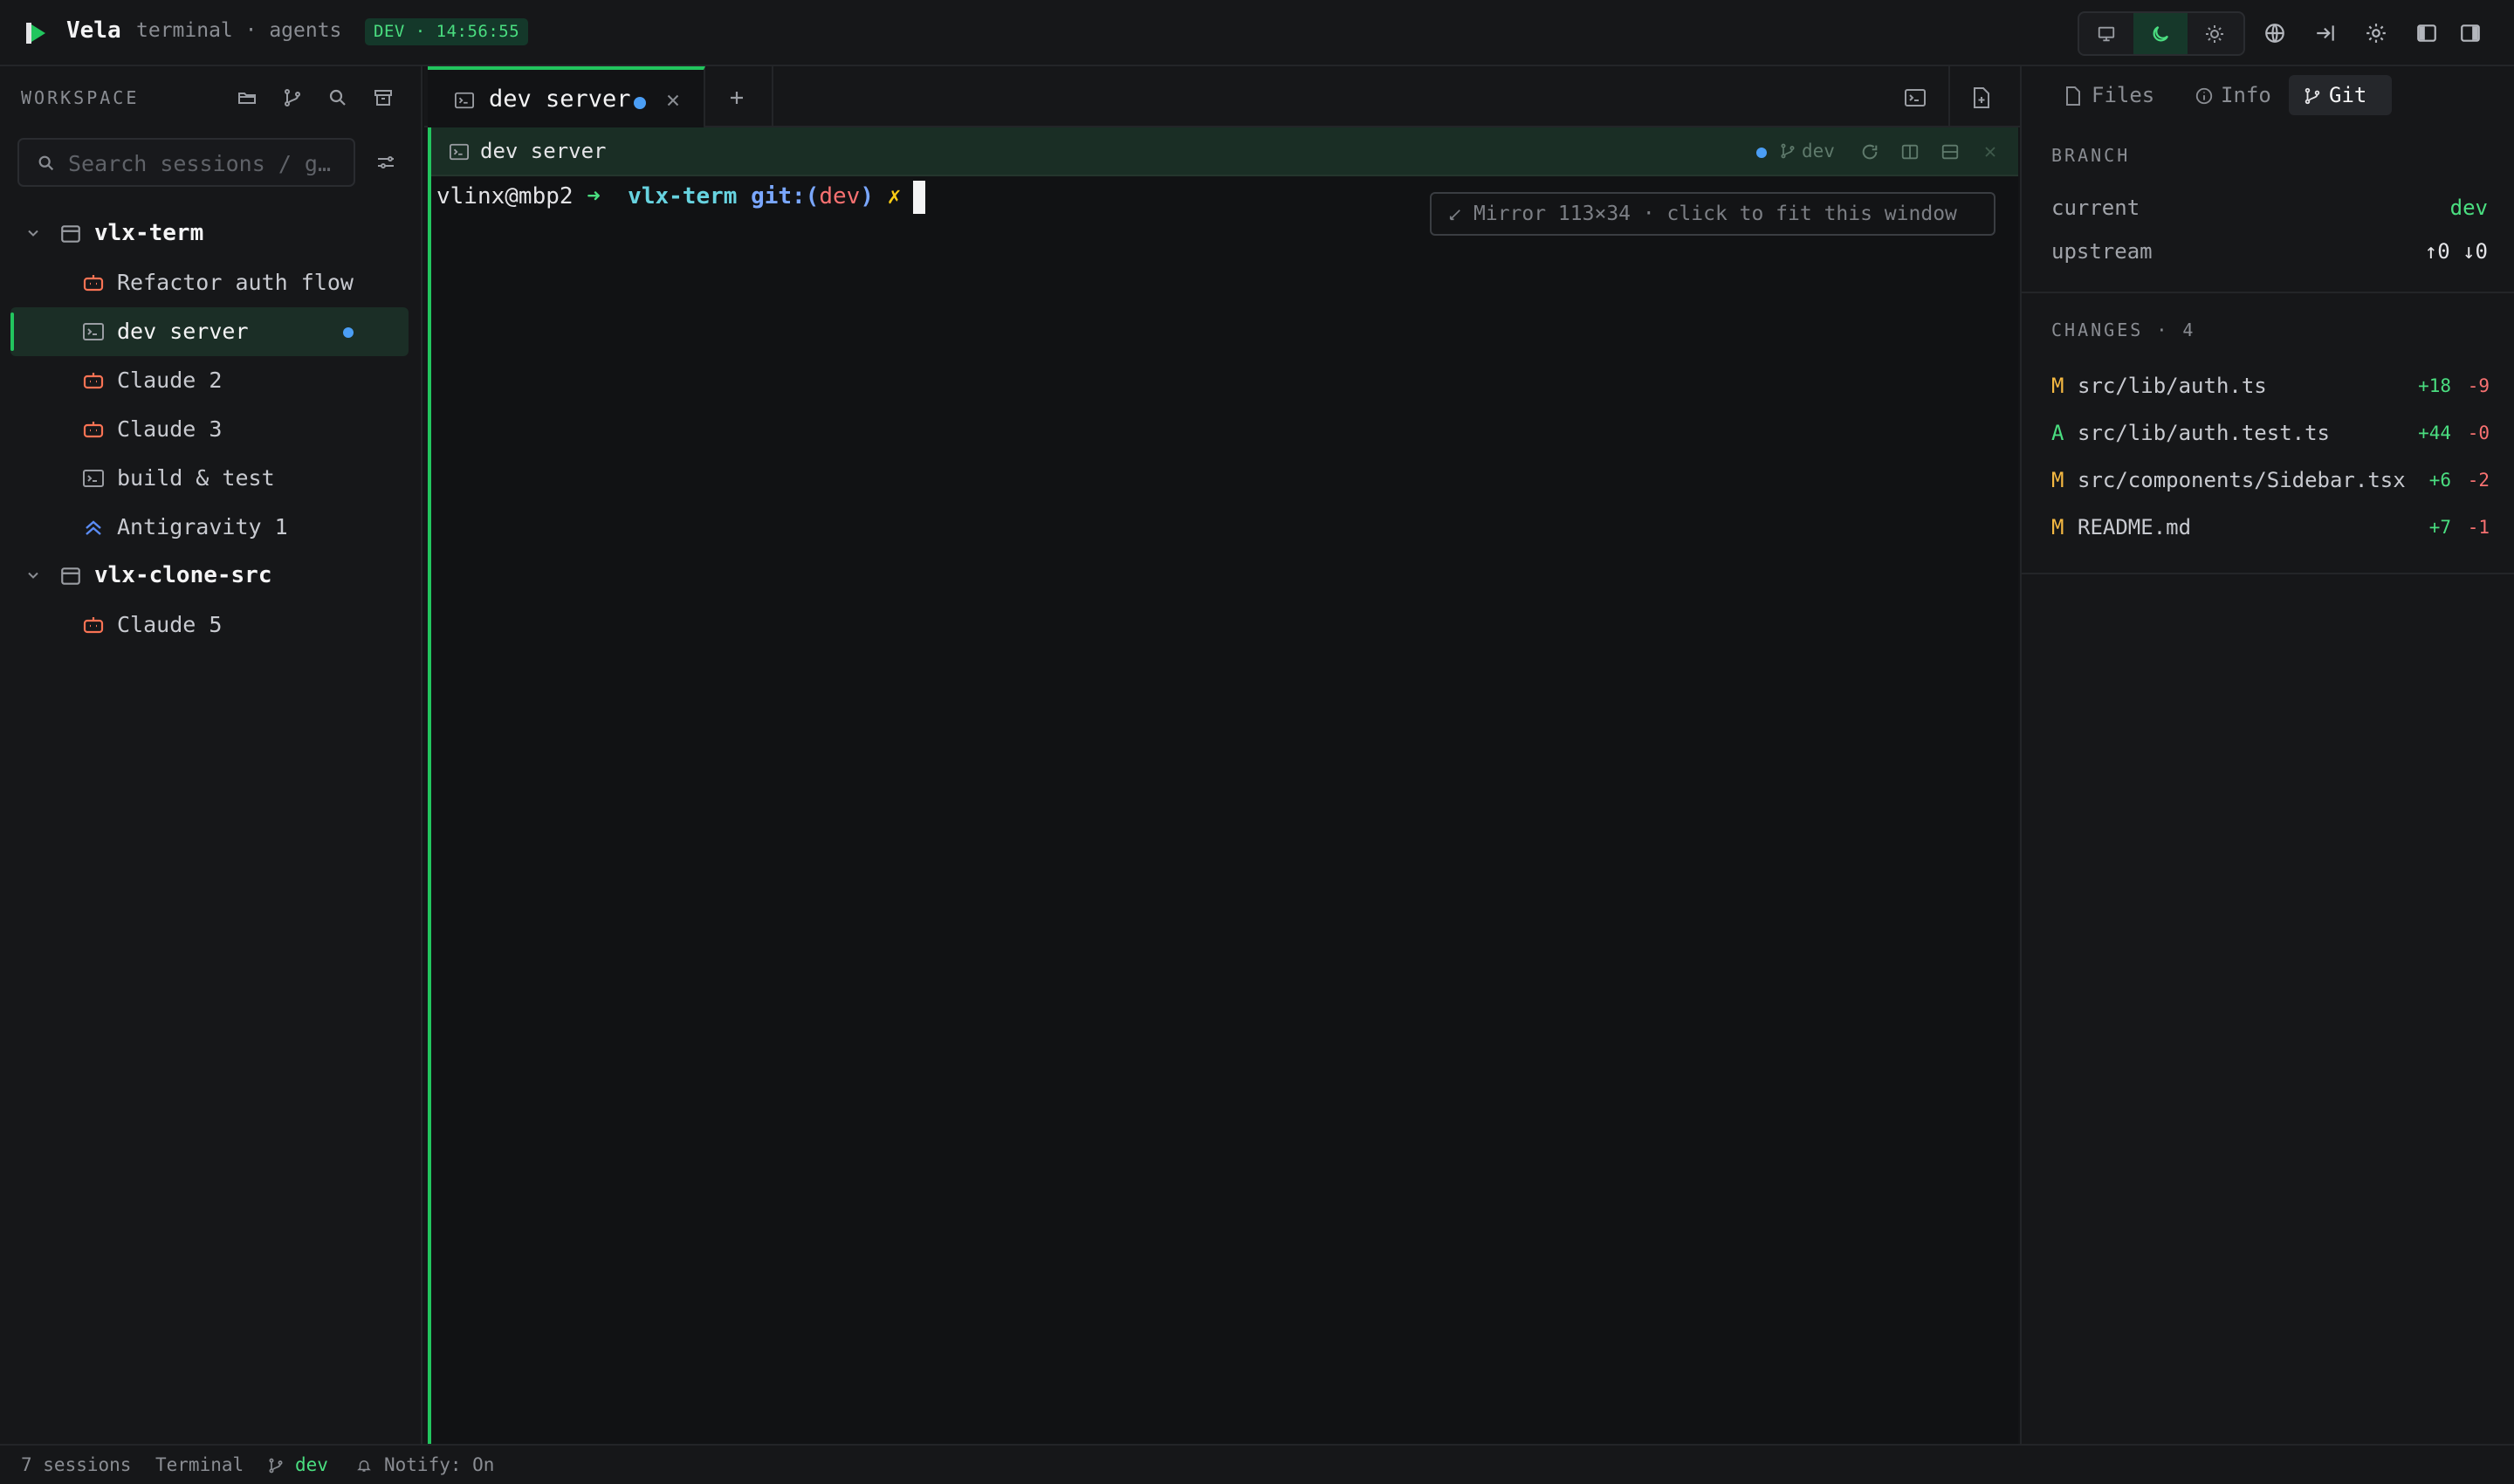  I want to click on project-group-vlx-term: vlx-term, so click(211, 233).